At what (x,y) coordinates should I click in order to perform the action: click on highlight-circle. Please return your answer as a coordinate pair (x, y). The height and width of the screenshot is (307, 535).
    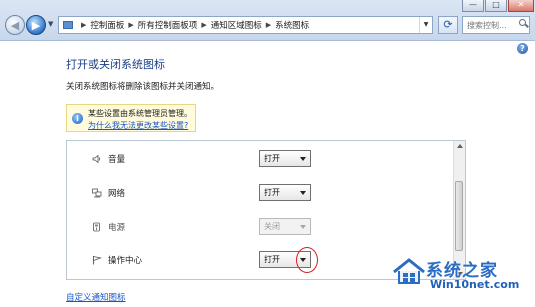
    Looking at the image, I should click on (307, 260).